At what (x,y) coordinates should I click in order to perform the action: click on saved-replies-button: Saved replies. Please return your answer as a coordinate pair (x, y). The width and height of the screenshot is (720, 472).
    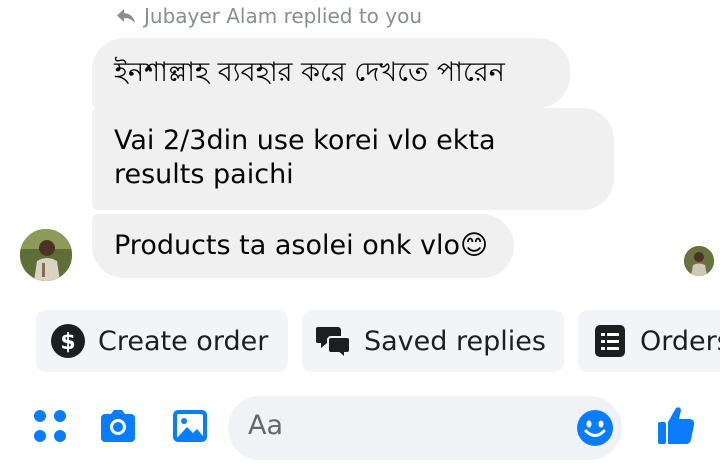
    Looking at the image, I should click on (433, 341).